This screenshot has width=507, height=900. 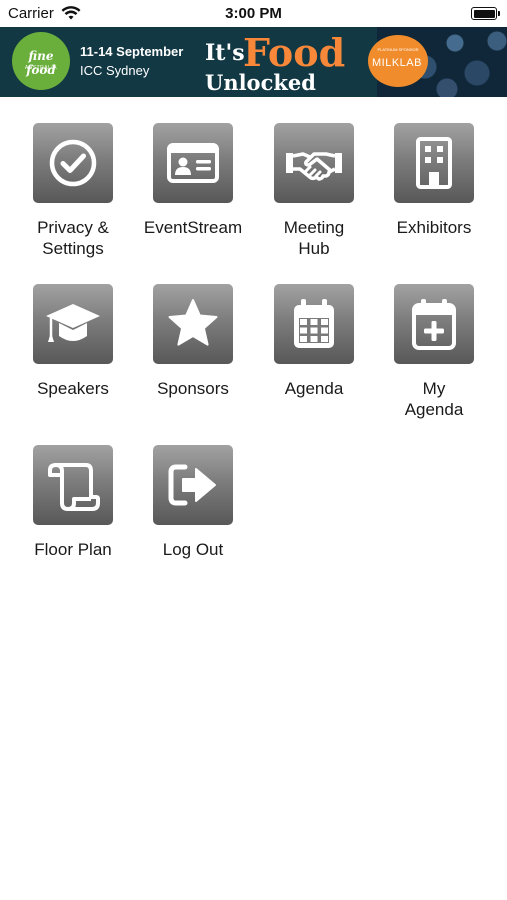 I want to click on sponsor-name: MILKLAB, so click(x=397, y=63).